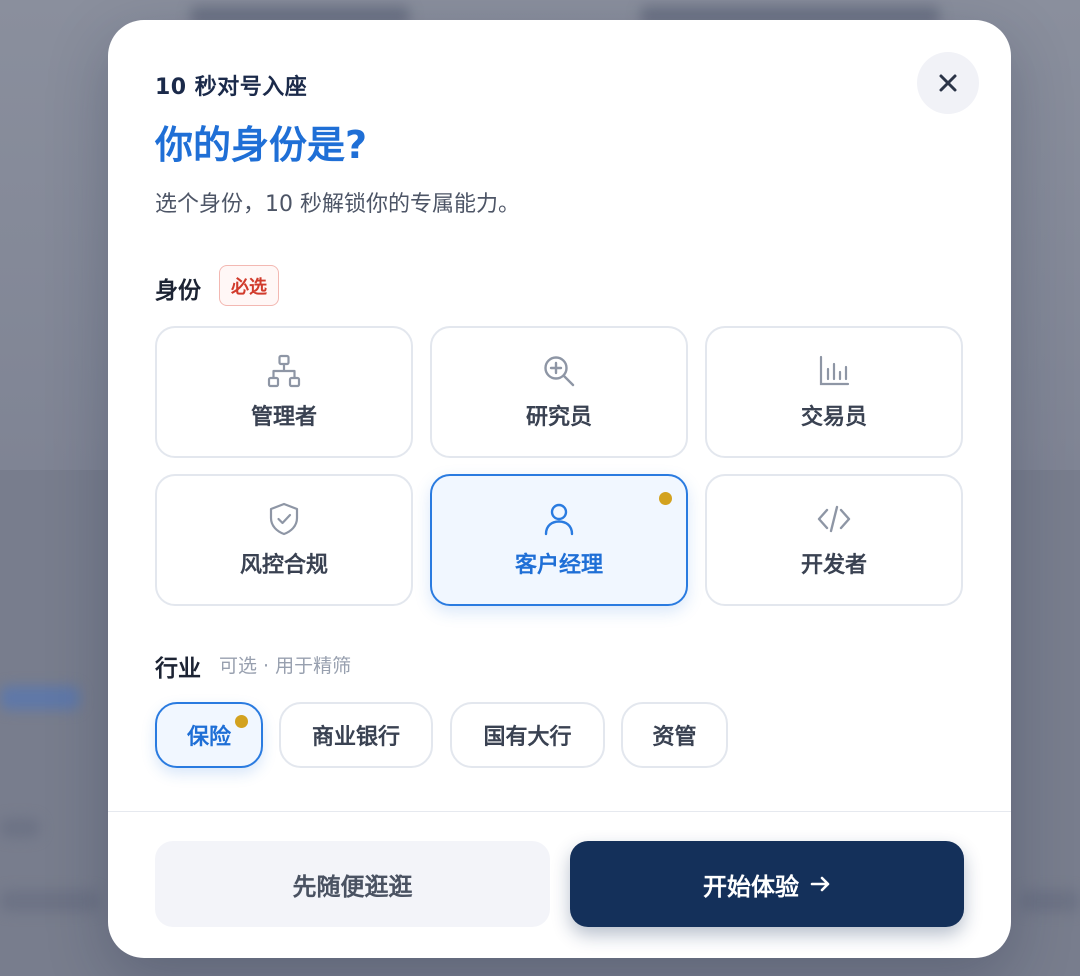  What do you see at coordinates (283, 417) in the screenshot?
I see `role-label: 管理者` at bounding box center [283, 417].